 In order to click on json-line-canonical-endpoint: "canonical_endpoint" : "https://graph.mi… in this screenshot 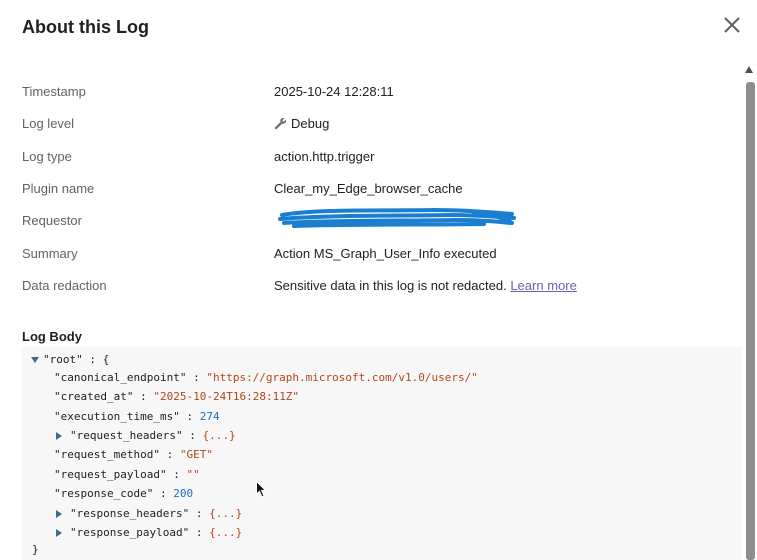, I will do `click(266, 378)`.